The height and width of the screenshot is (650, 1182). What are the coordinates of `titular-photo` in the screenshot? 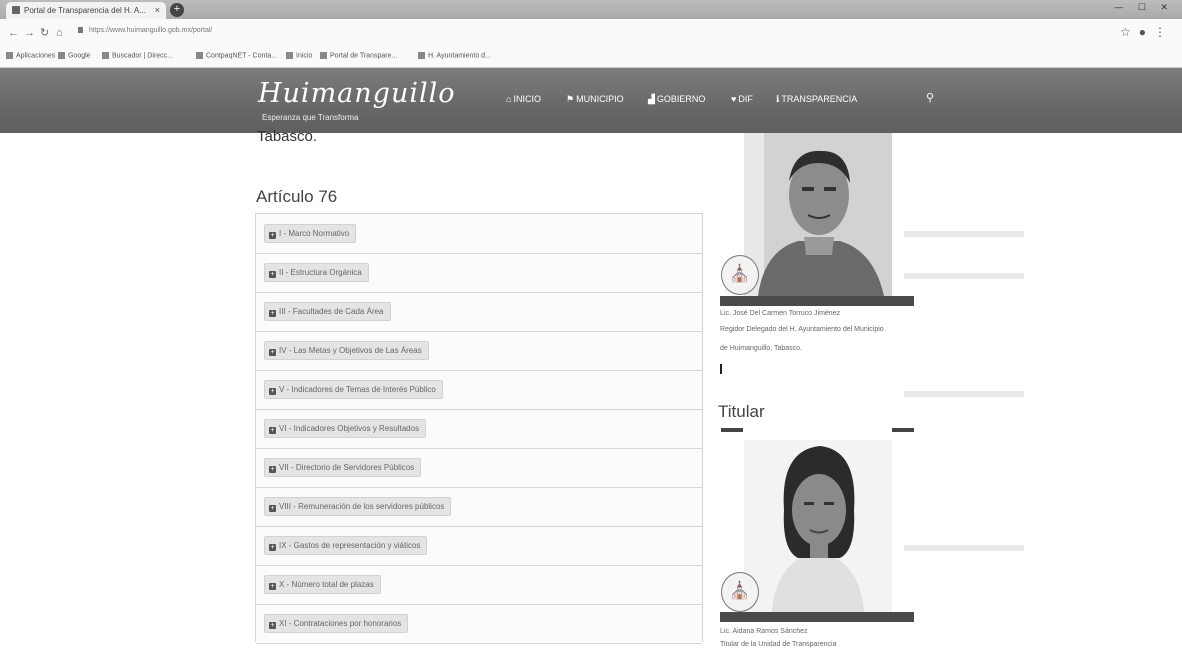 It's located at (818, 526).